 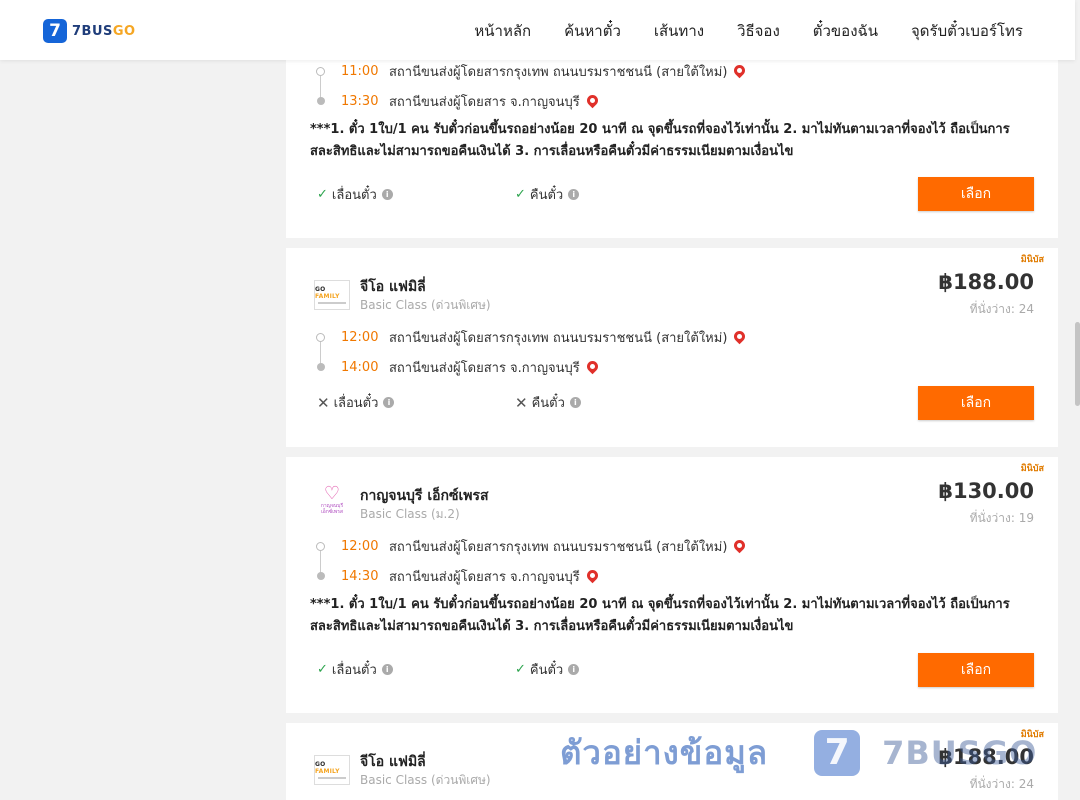 What do you see at coordinates (55, 31) in the screenshot?
I see `logo-mark-icon: 7` at bounding box center [55, 31].